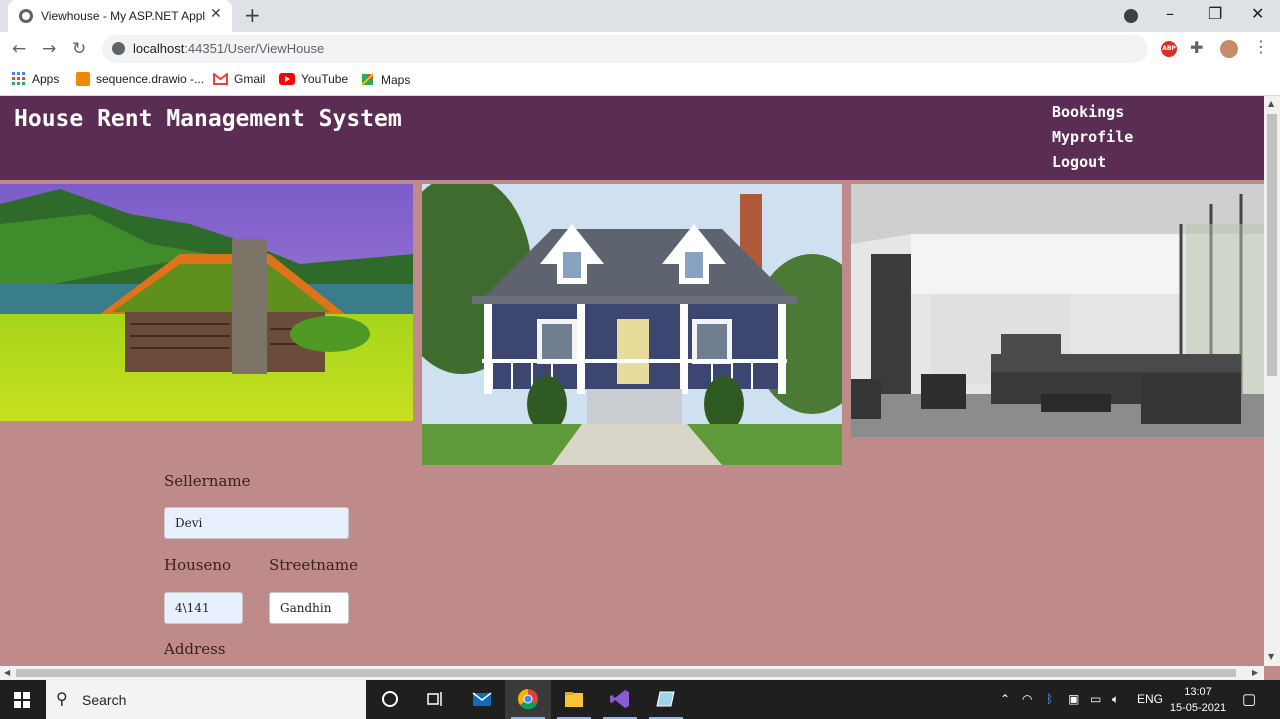  What do you see at coordinates (1198, 708) in the screenshot?
I see `clock-date: 15-05-2021` at bounding box center [1198, 708].